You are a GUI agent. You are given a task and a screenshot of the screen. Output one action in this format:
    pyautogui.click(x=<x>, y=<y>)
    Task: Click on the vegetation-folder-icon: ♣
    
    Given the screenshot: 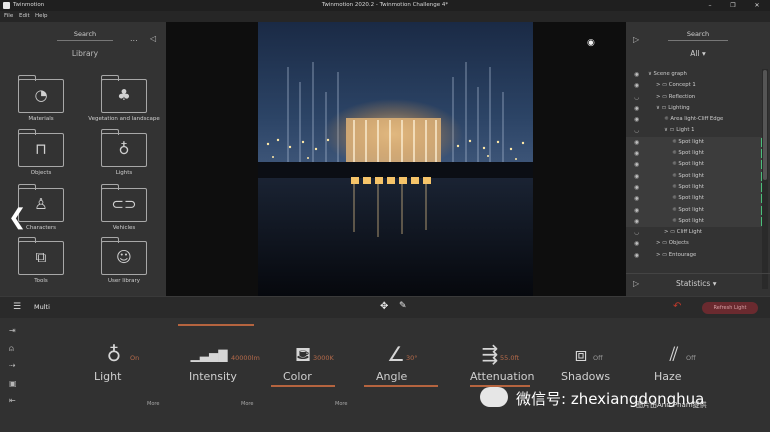 What is the action you would take?
    pyautogui.click(x=124, y=94)
    